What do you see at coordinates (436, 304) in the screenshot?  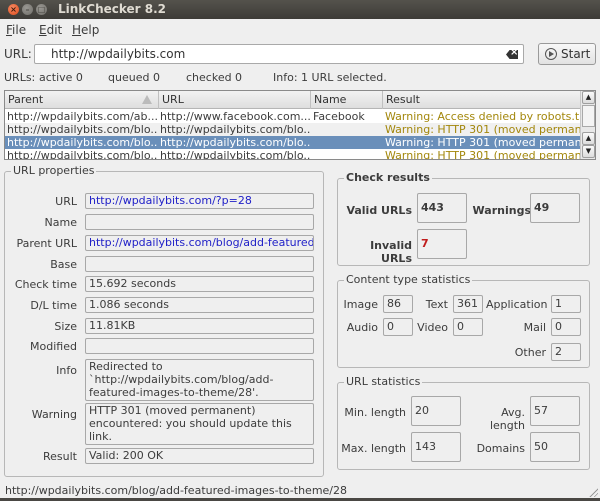 I see `text-label: Text` at bounding box center [436, 304].